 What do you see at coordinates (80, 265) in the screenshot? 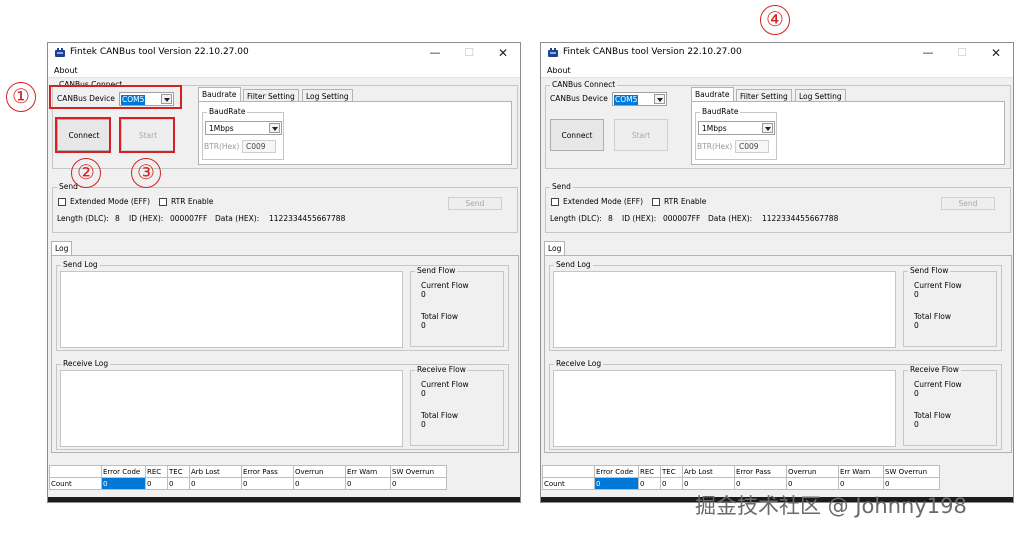
I see `send-log-legend: Send Log` at bounding box center [80, 265].